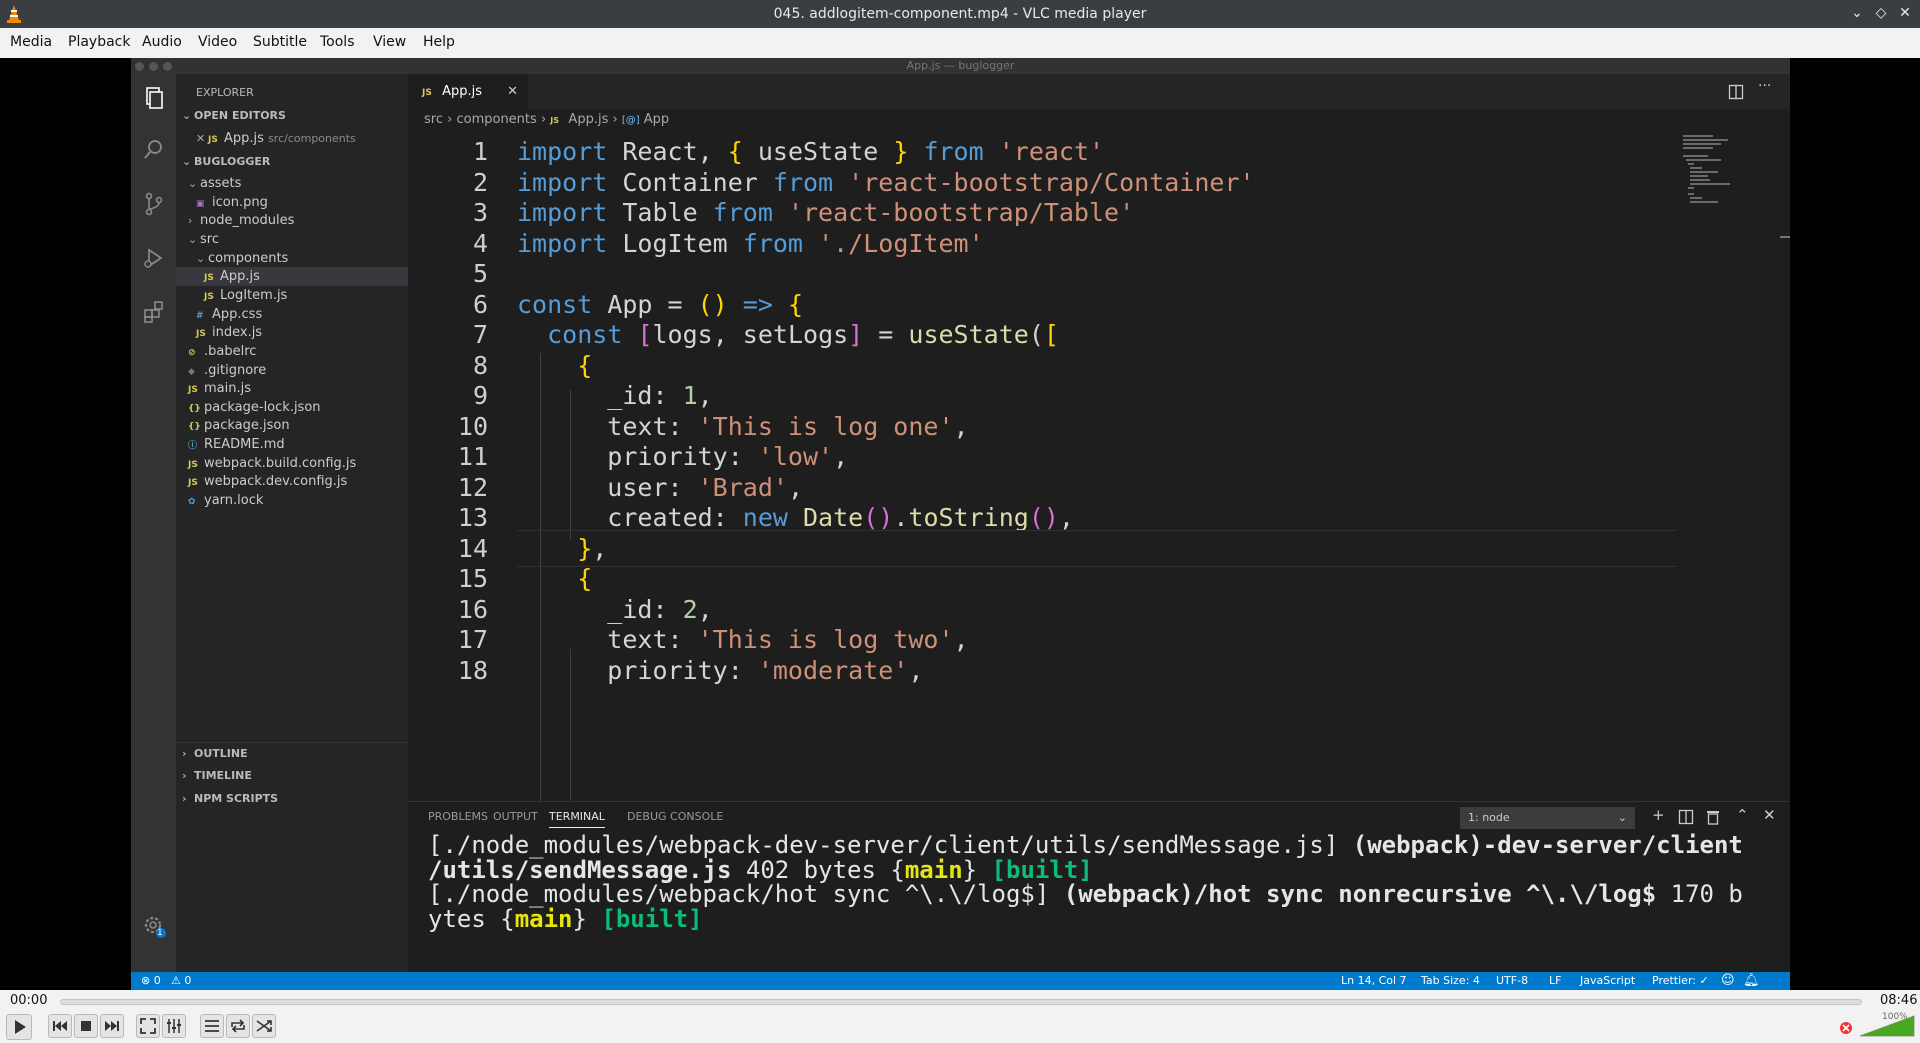 The width and height of the screenshot is (1920, 1043). I want to click on loop-button, so click(238, 1026).